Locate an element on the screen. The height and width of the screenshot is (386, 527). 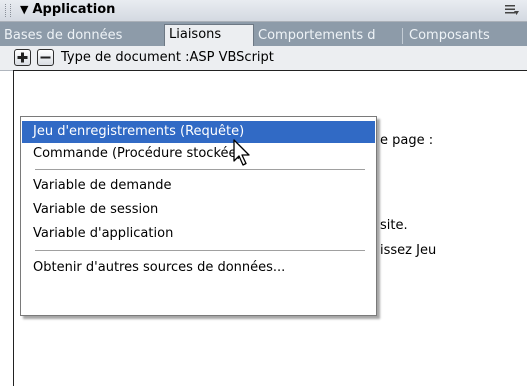
background-text-site: site. is located at coordinates (394, 225).